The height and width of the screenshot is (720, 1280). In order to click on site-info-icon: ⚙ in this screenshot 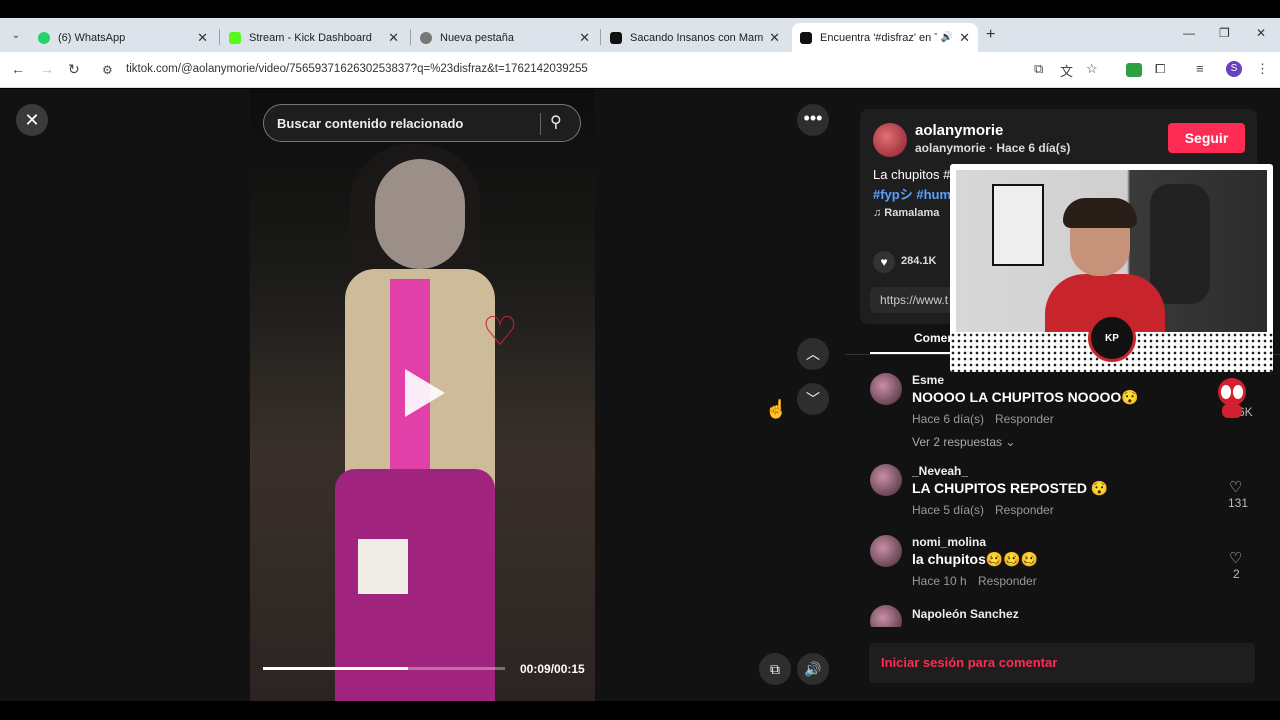, I will do `click(107, 70)`.